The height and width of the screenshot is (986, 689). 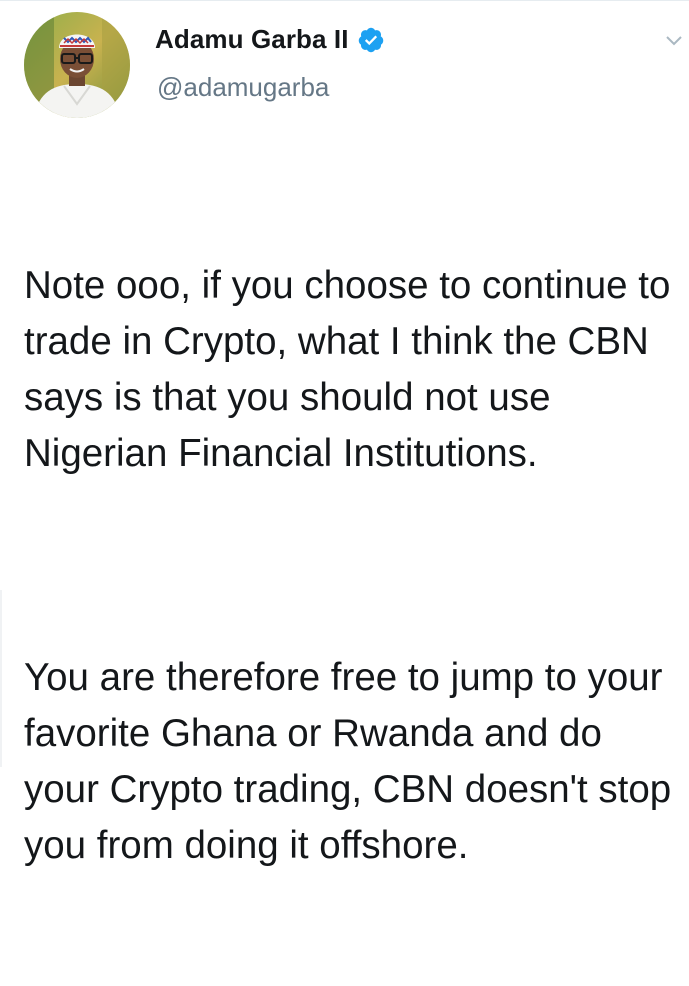 What do you see at coordinates (243, 87) in the screenshot?
I see `author-handle: @adamugarba` at bounding box center [243, 87].